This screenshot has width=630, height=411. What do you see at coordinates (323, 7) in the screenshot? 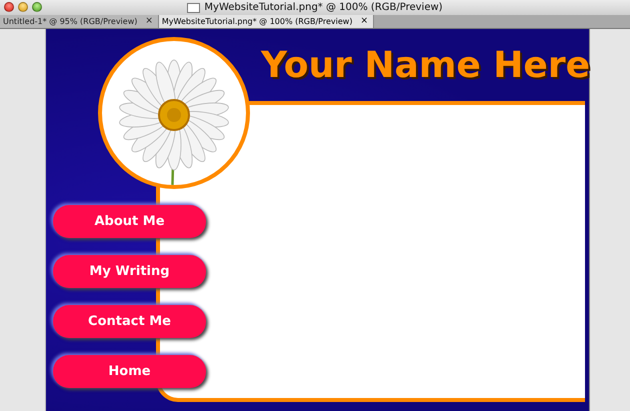
I see `window-title: MyWebsiteTutorial.png* @ 100% (RGB/Preview)` at bounding box center [323, 7].